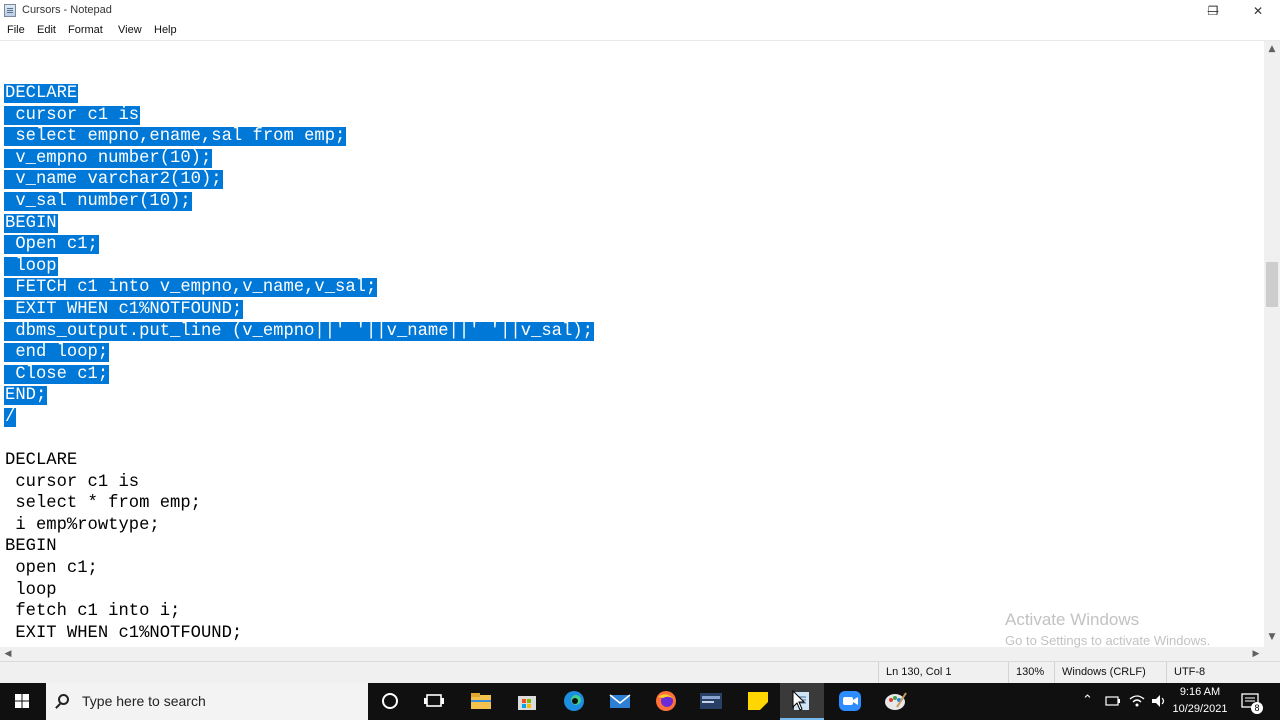  What do you see at coordinates (1031, 672) in the screenshot?
I see `zoom-level: 130%` at bounding box center [1031, 672].